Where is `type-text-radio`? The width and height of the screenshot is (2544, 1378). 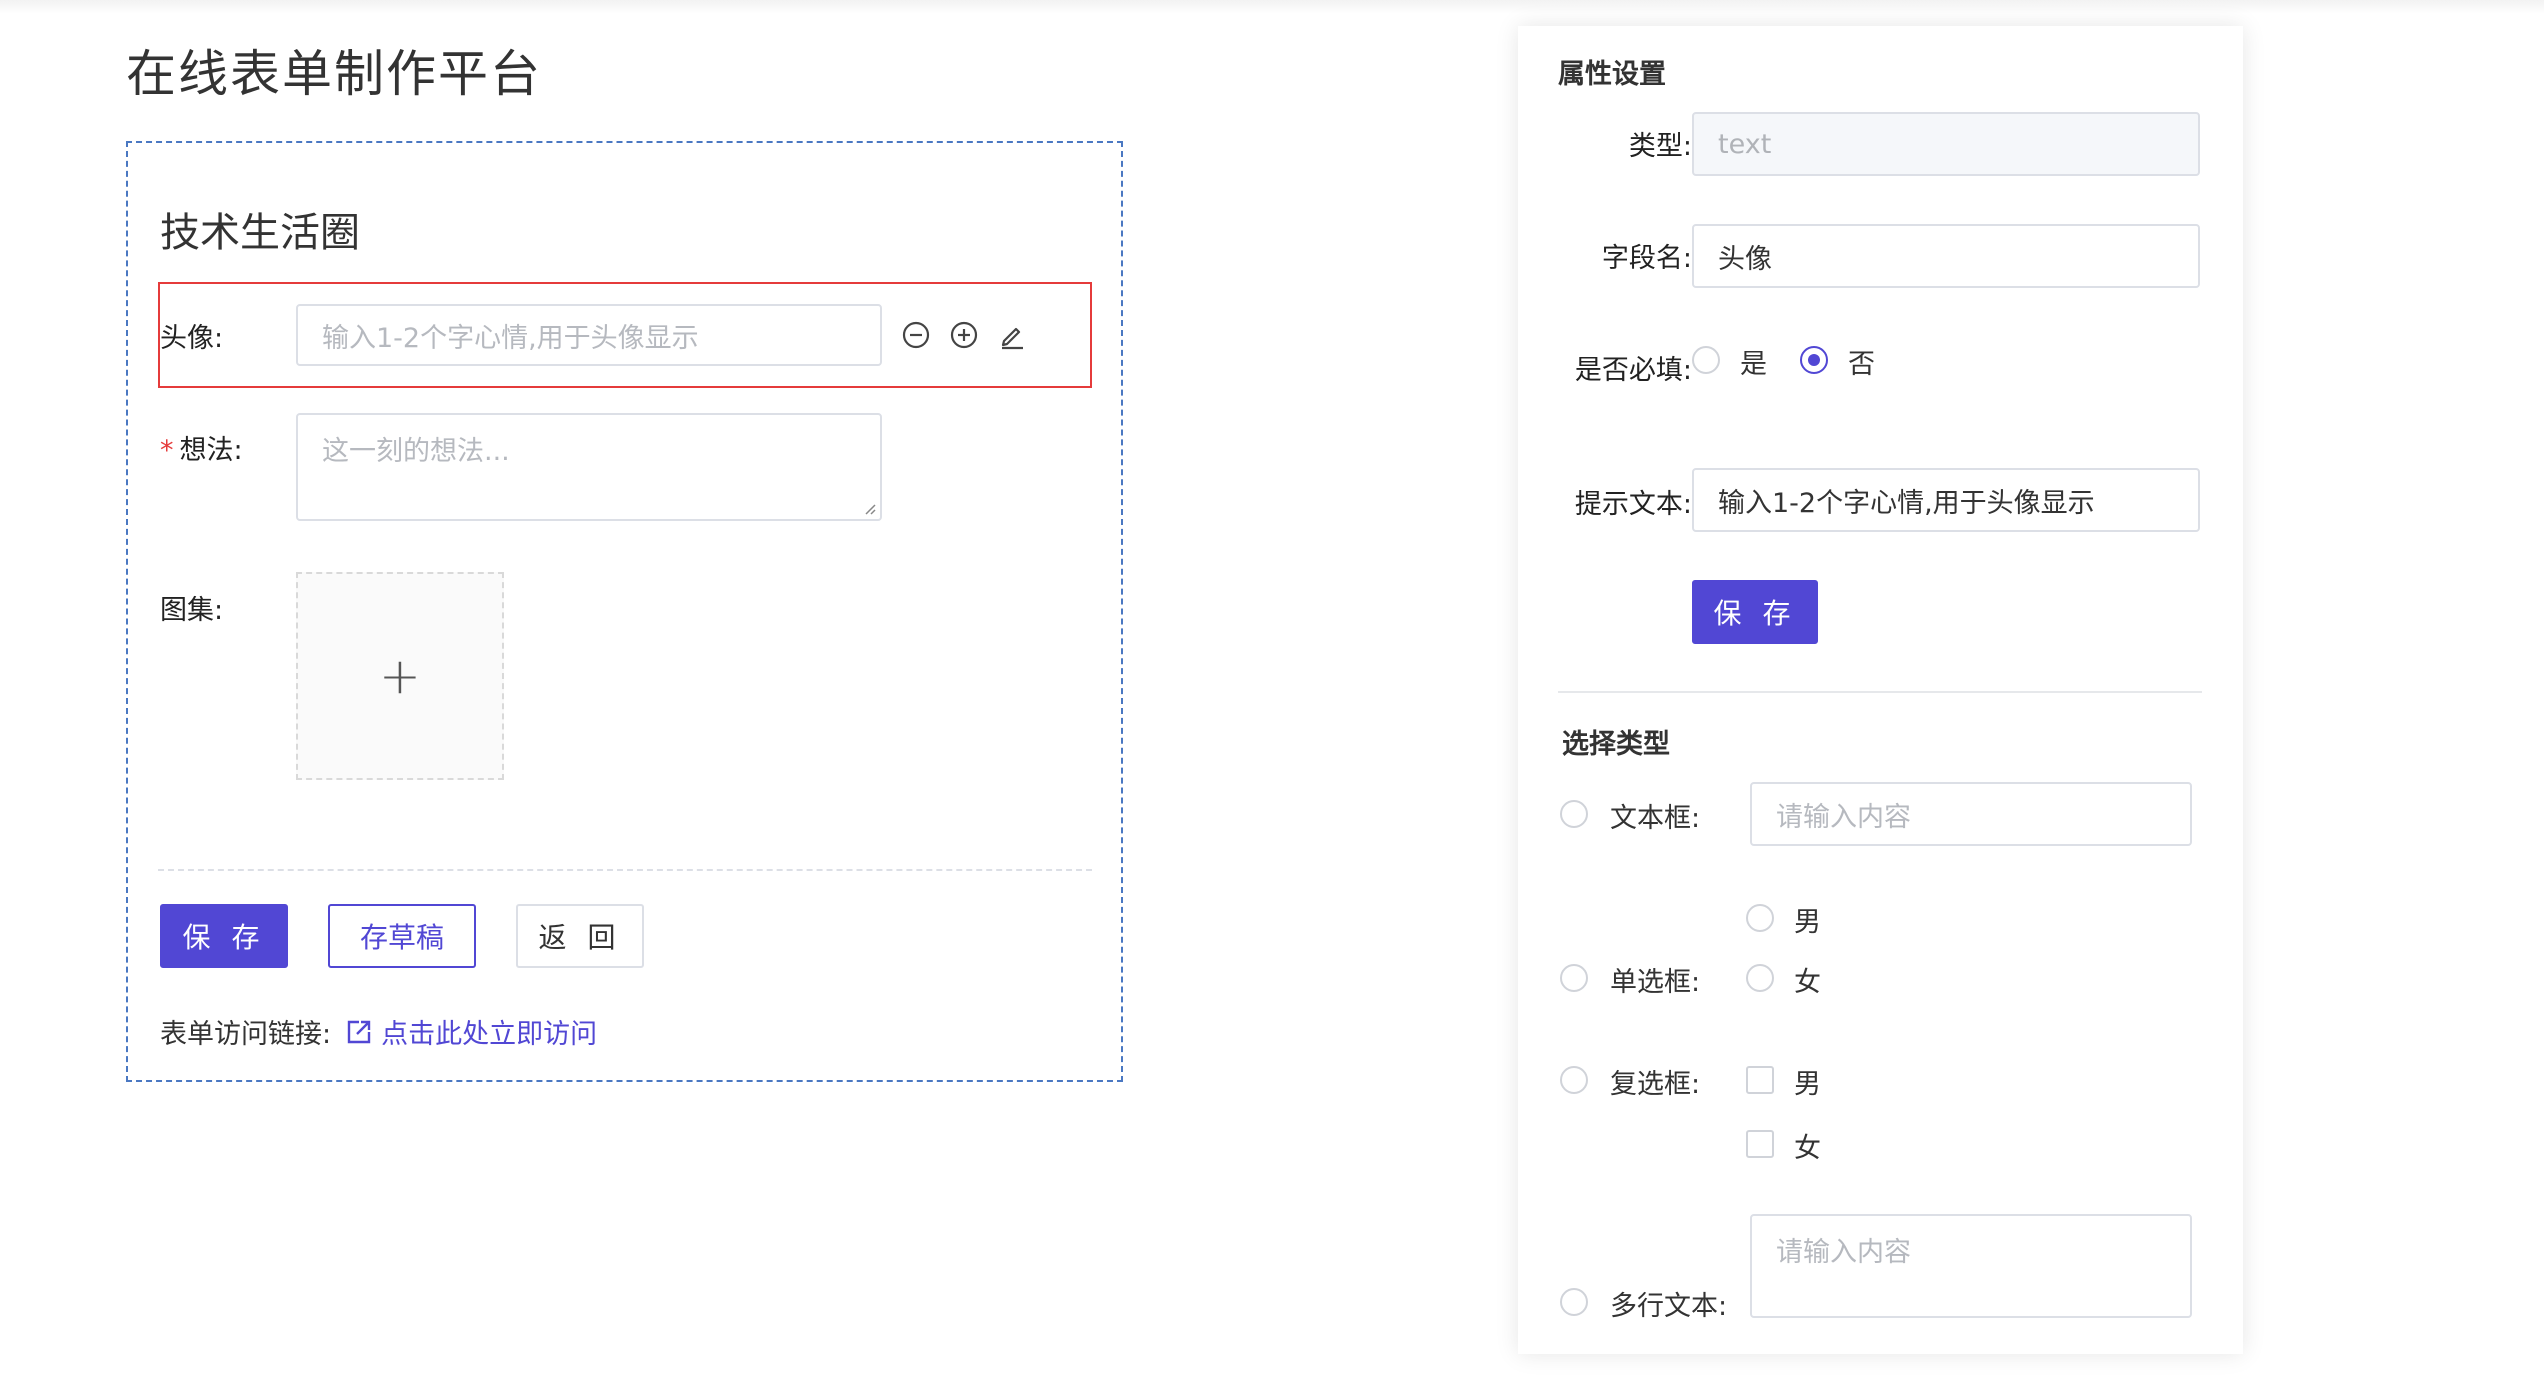 type-text-radio is located at coordinates (1574, 814).